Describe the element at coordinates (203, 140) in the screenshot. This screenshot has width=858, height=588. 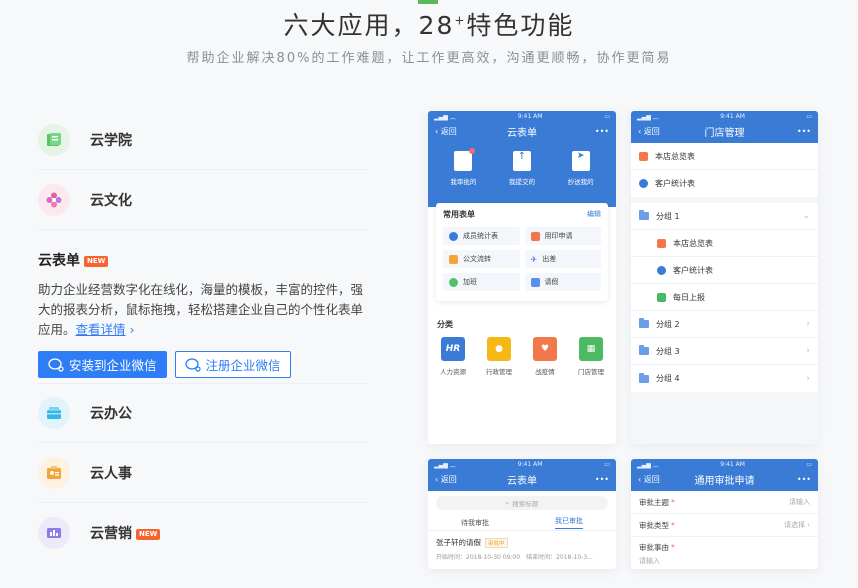
I see `feature-academy: 云学院` at that location.